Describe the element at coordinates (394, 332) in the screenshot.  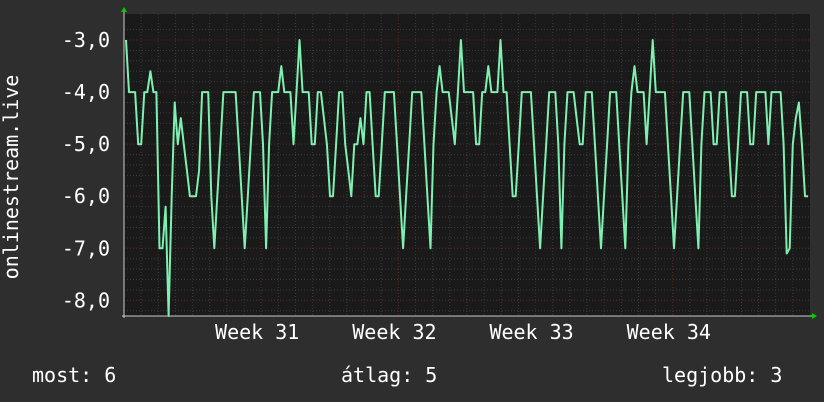
I see `x-tick-label: Week 32` at that location.